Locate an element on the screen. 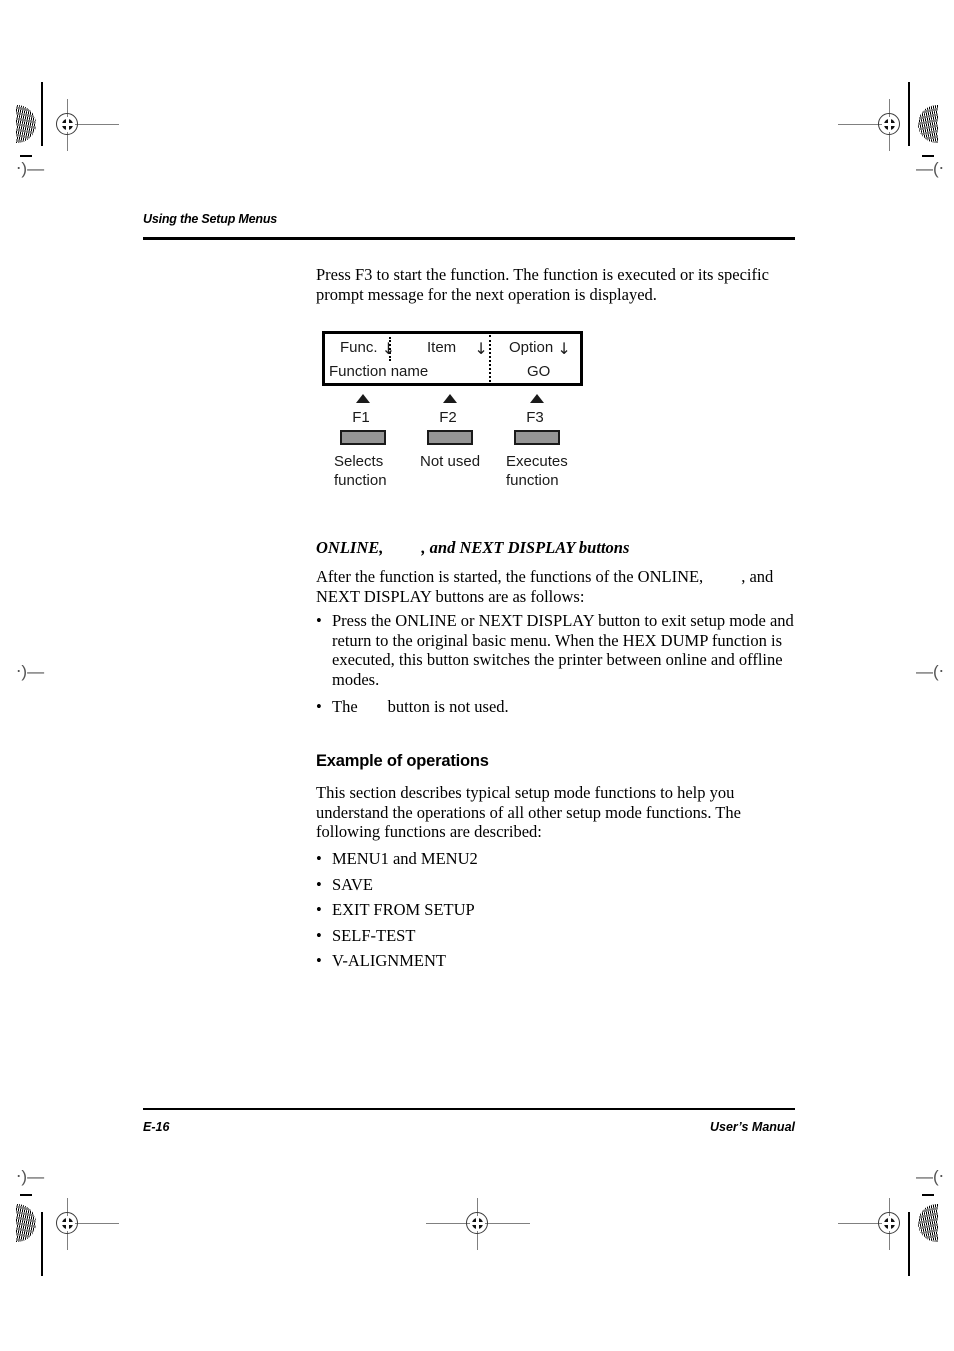  lcd-item-label-text: Item is located at coordinates (442, 347).